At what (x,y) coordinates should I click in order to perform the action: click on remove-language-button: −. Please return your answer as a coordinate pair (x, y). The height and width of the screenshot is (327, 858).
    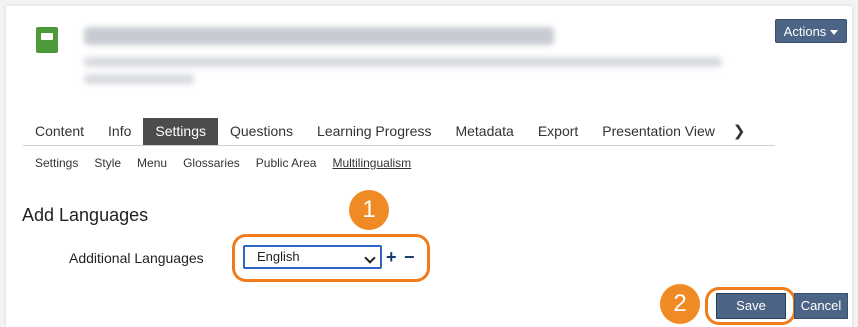
    Looking at the image, I should click on (409, 257).